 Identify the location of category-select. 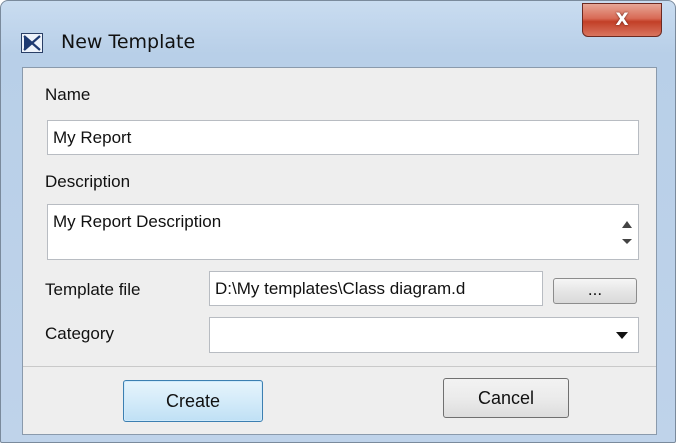
(424, 335).